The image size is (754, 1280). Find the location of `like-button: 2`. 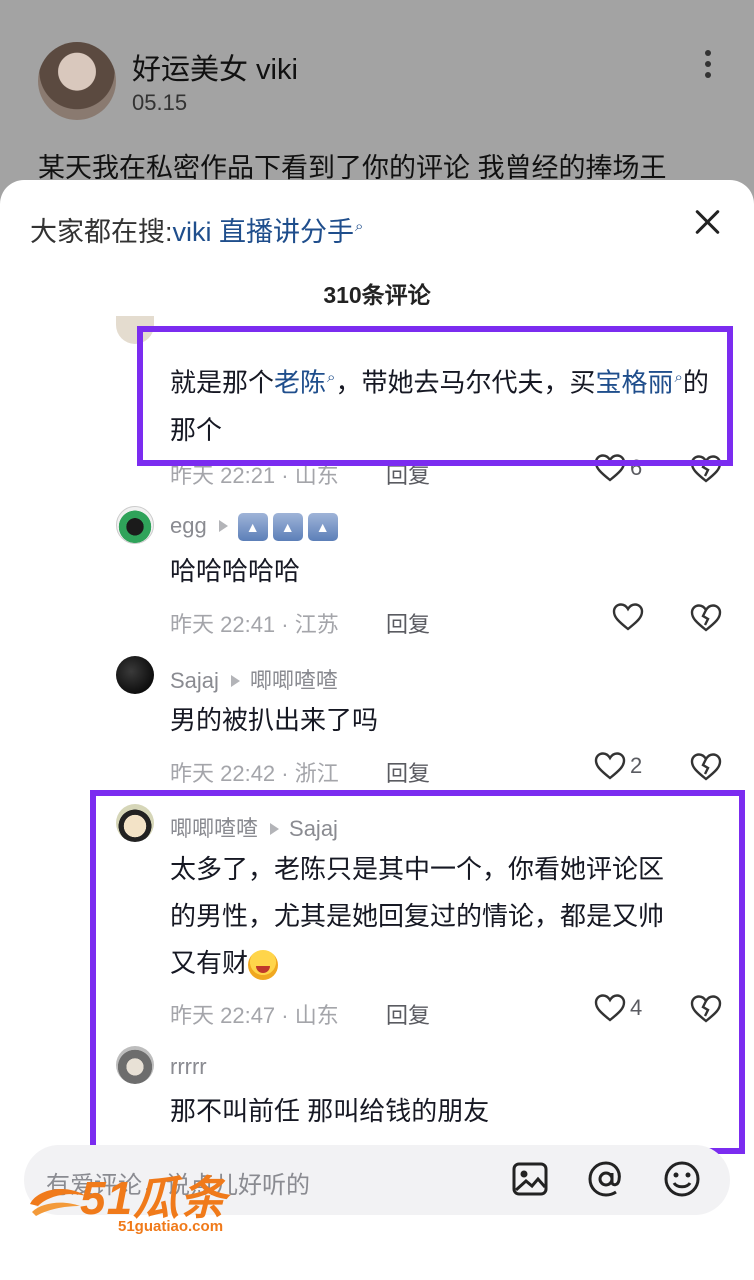

like-button: 2 is located at coordinates (618, 768).